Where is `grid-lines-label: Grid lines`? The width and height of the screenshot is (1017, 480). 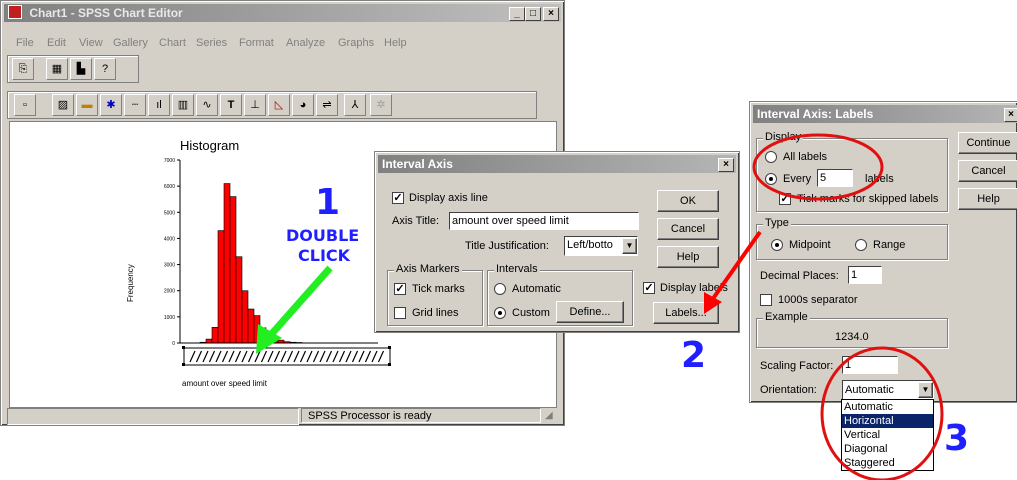
grid-lines-label: Grid lines is located at coordinates (435, 313).